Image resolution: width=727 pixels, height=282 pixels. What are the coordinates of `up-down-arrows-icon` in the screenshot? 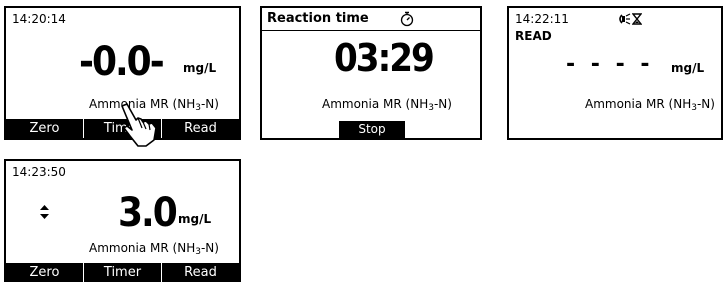 It's located at (44, 212).